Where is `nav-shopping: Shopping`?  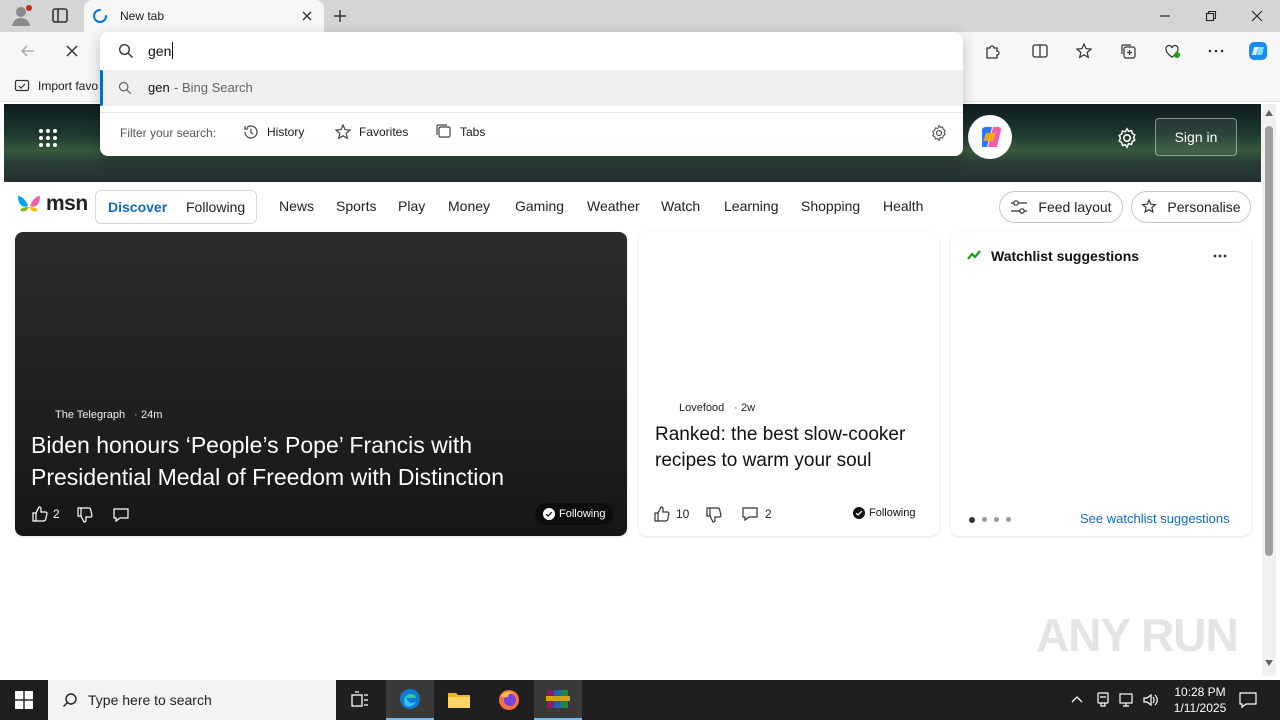 nav-shopping: Shopping is located at coordinates (830, 206).